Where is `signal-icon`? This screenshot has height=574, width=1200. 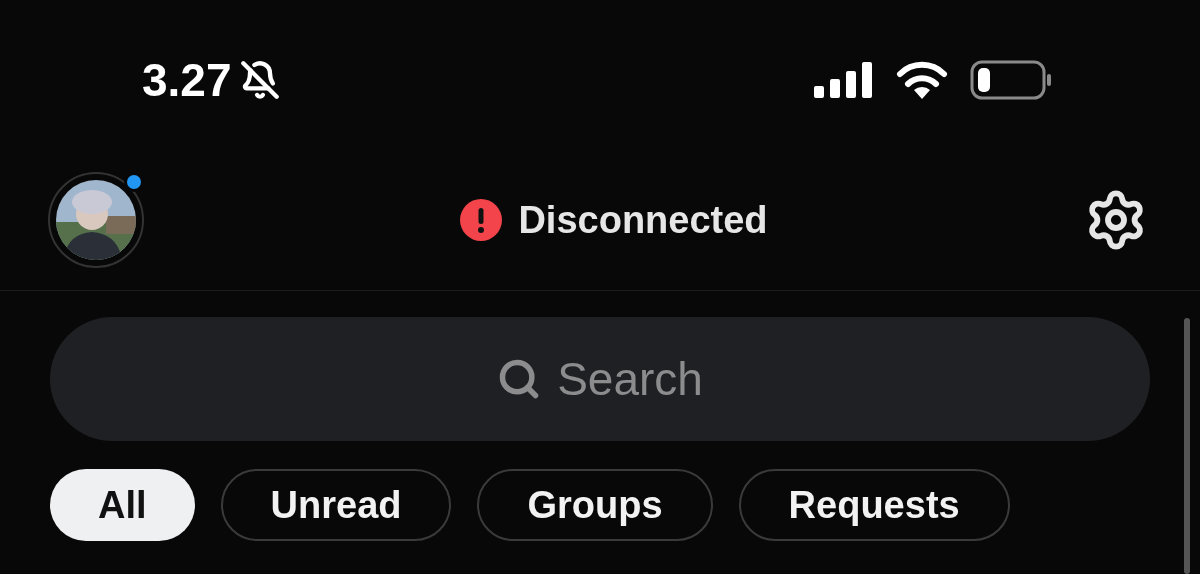
signal-icon is located at coordinates (844, 80).